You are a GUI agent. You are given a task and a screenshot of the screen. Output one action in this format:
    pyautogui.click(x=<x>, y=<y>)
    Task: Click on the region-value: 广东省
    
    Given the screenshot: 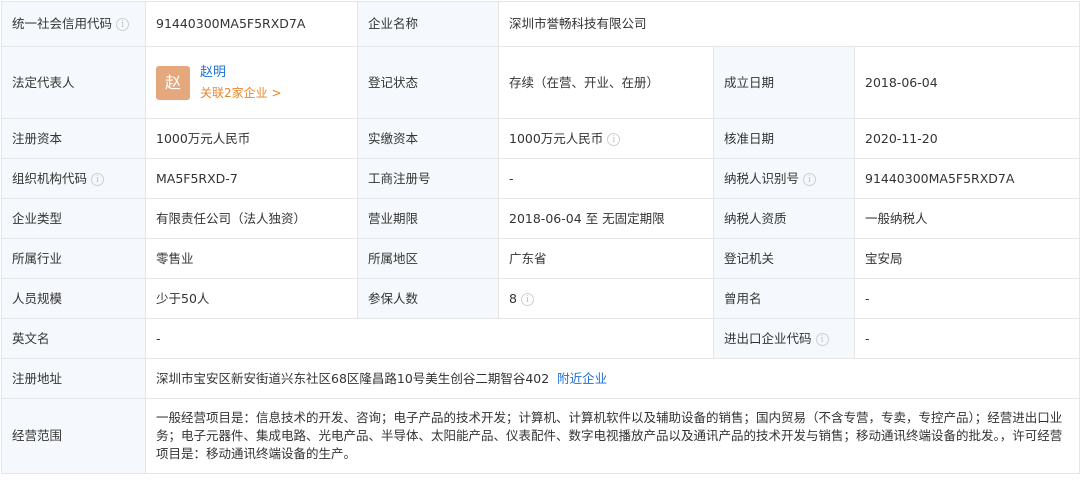 What is the action you would take?
    pyautogui.click(x=606, y=258)
    